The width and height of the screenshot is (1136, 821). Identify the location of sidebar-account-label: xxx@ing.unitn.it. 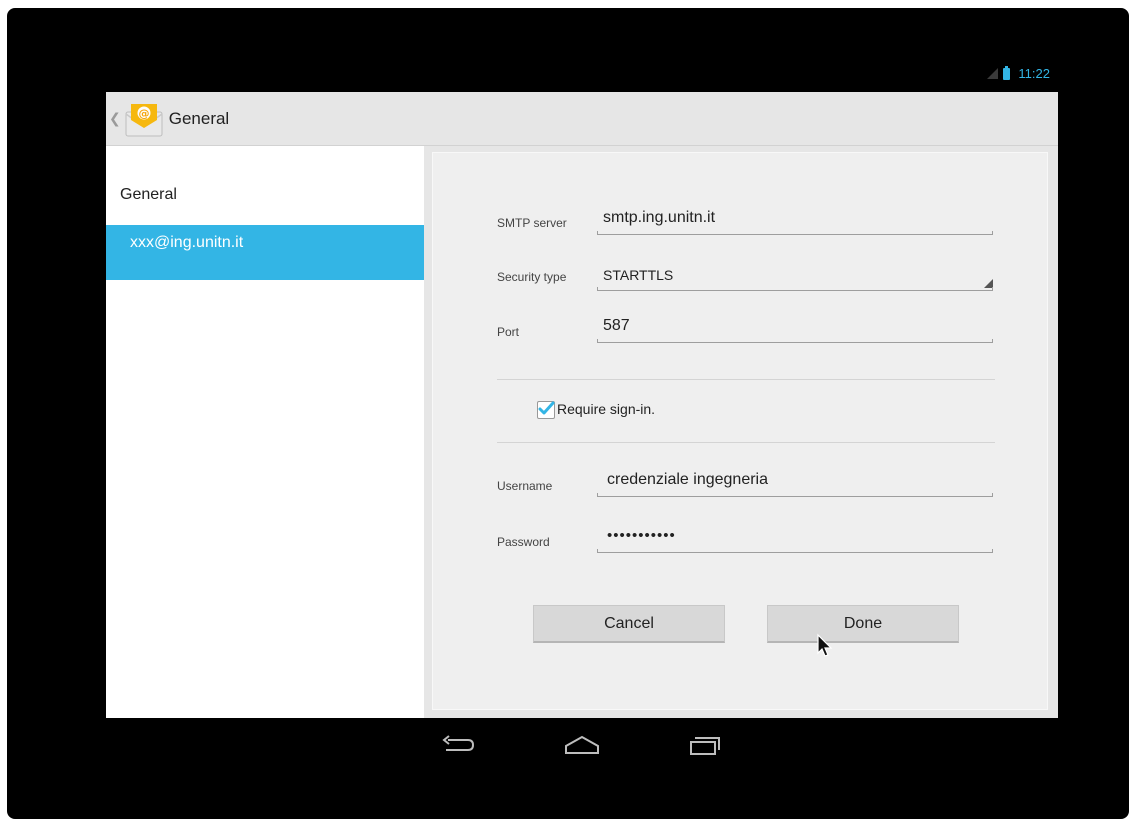
(187, 242).